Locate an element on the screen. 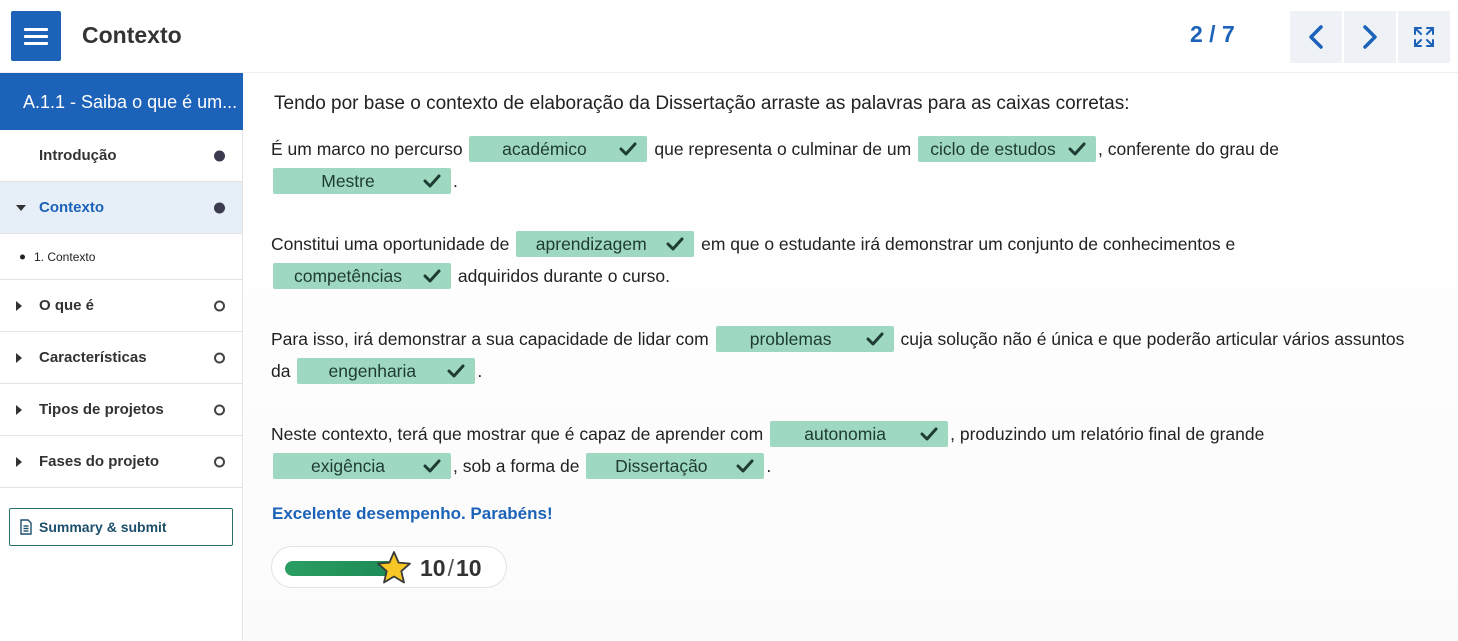  score-indicator: 10/10 is located at coordinates (389, 567).